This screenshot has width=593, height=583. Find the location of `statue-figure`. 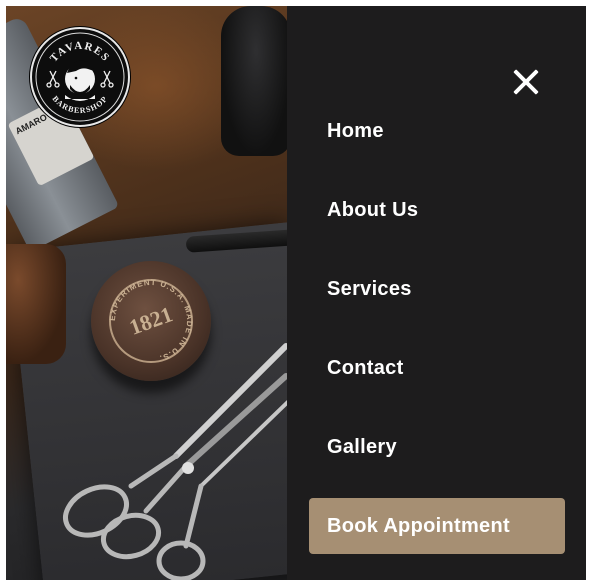

statue-figure is located at coordinates (256, 81).